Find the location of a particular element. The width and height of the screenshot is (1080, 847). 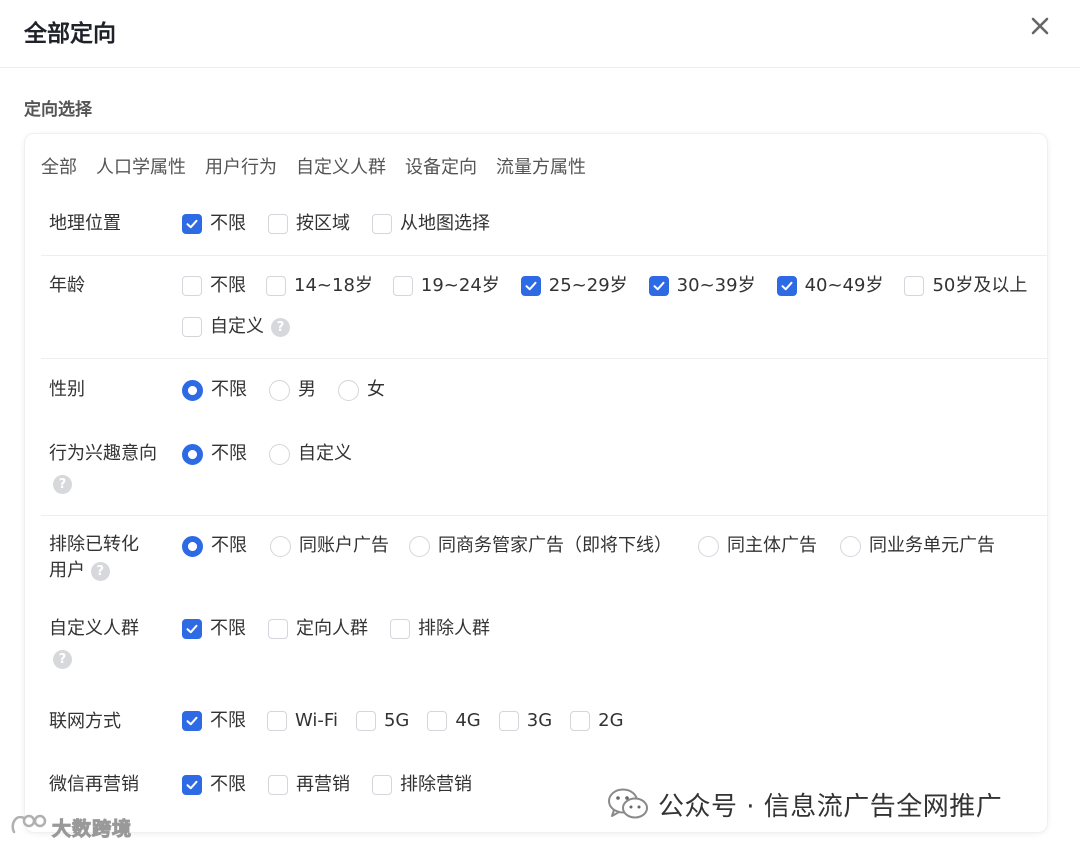

tab-traffic-attributes: 流量方属性 is located at coordinates (541, 168).